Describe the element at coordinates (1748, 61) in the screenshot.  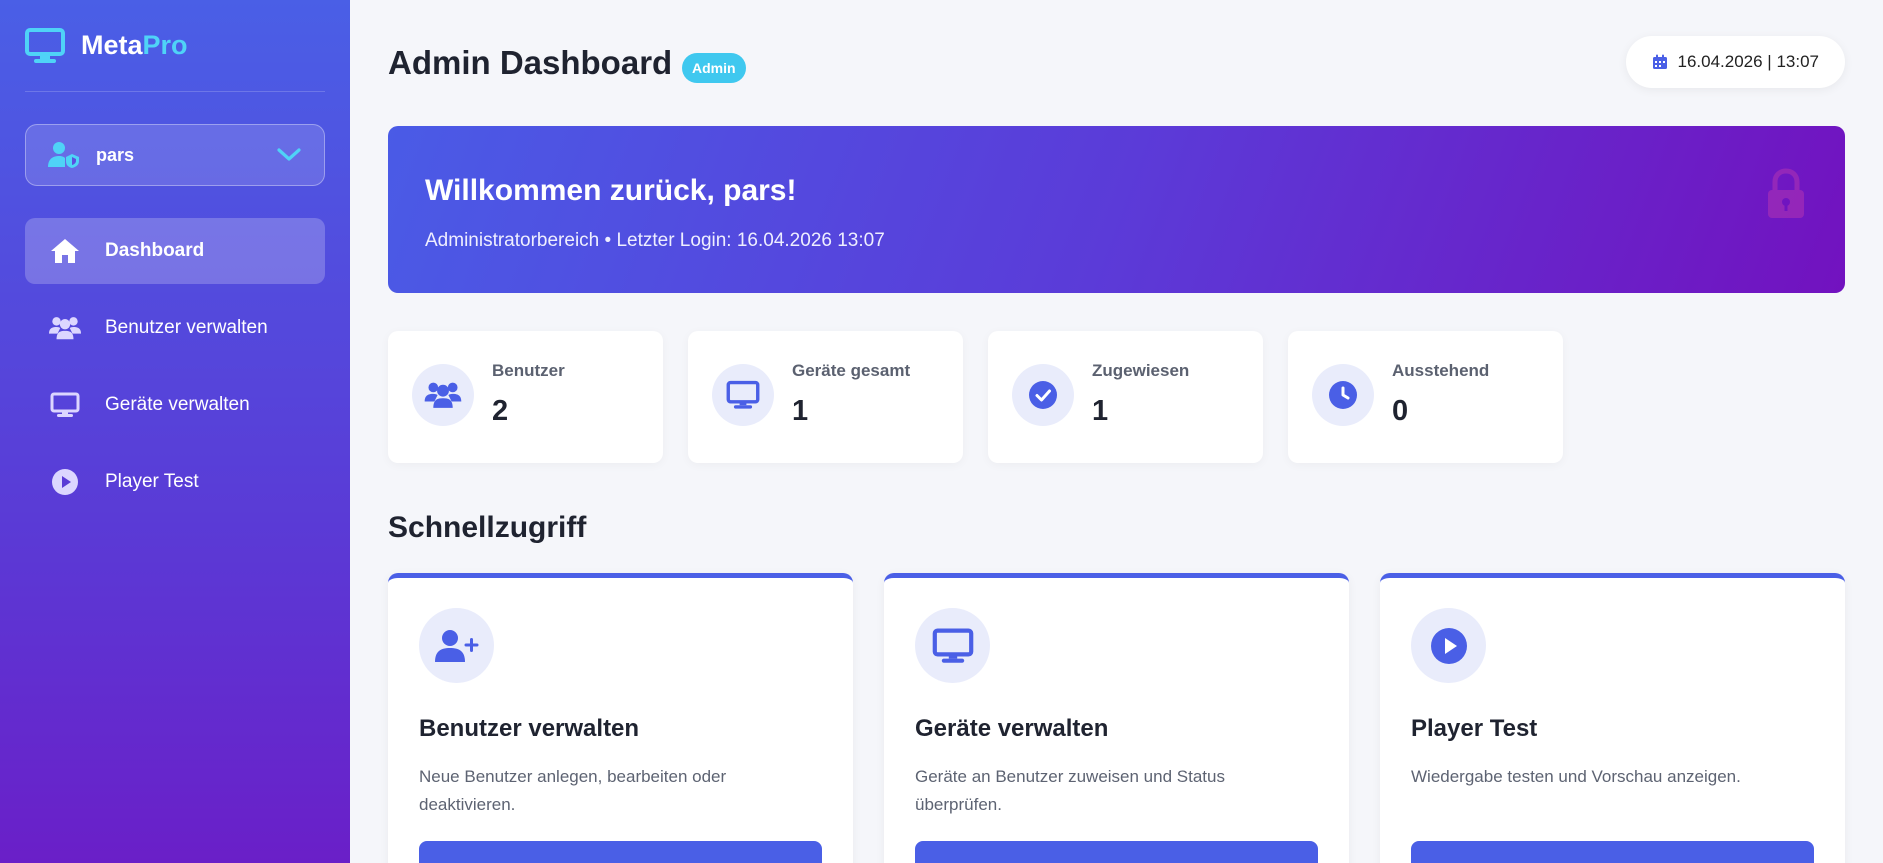
I see `datetime-text: 16.04.2026 | 13:07` at that location.